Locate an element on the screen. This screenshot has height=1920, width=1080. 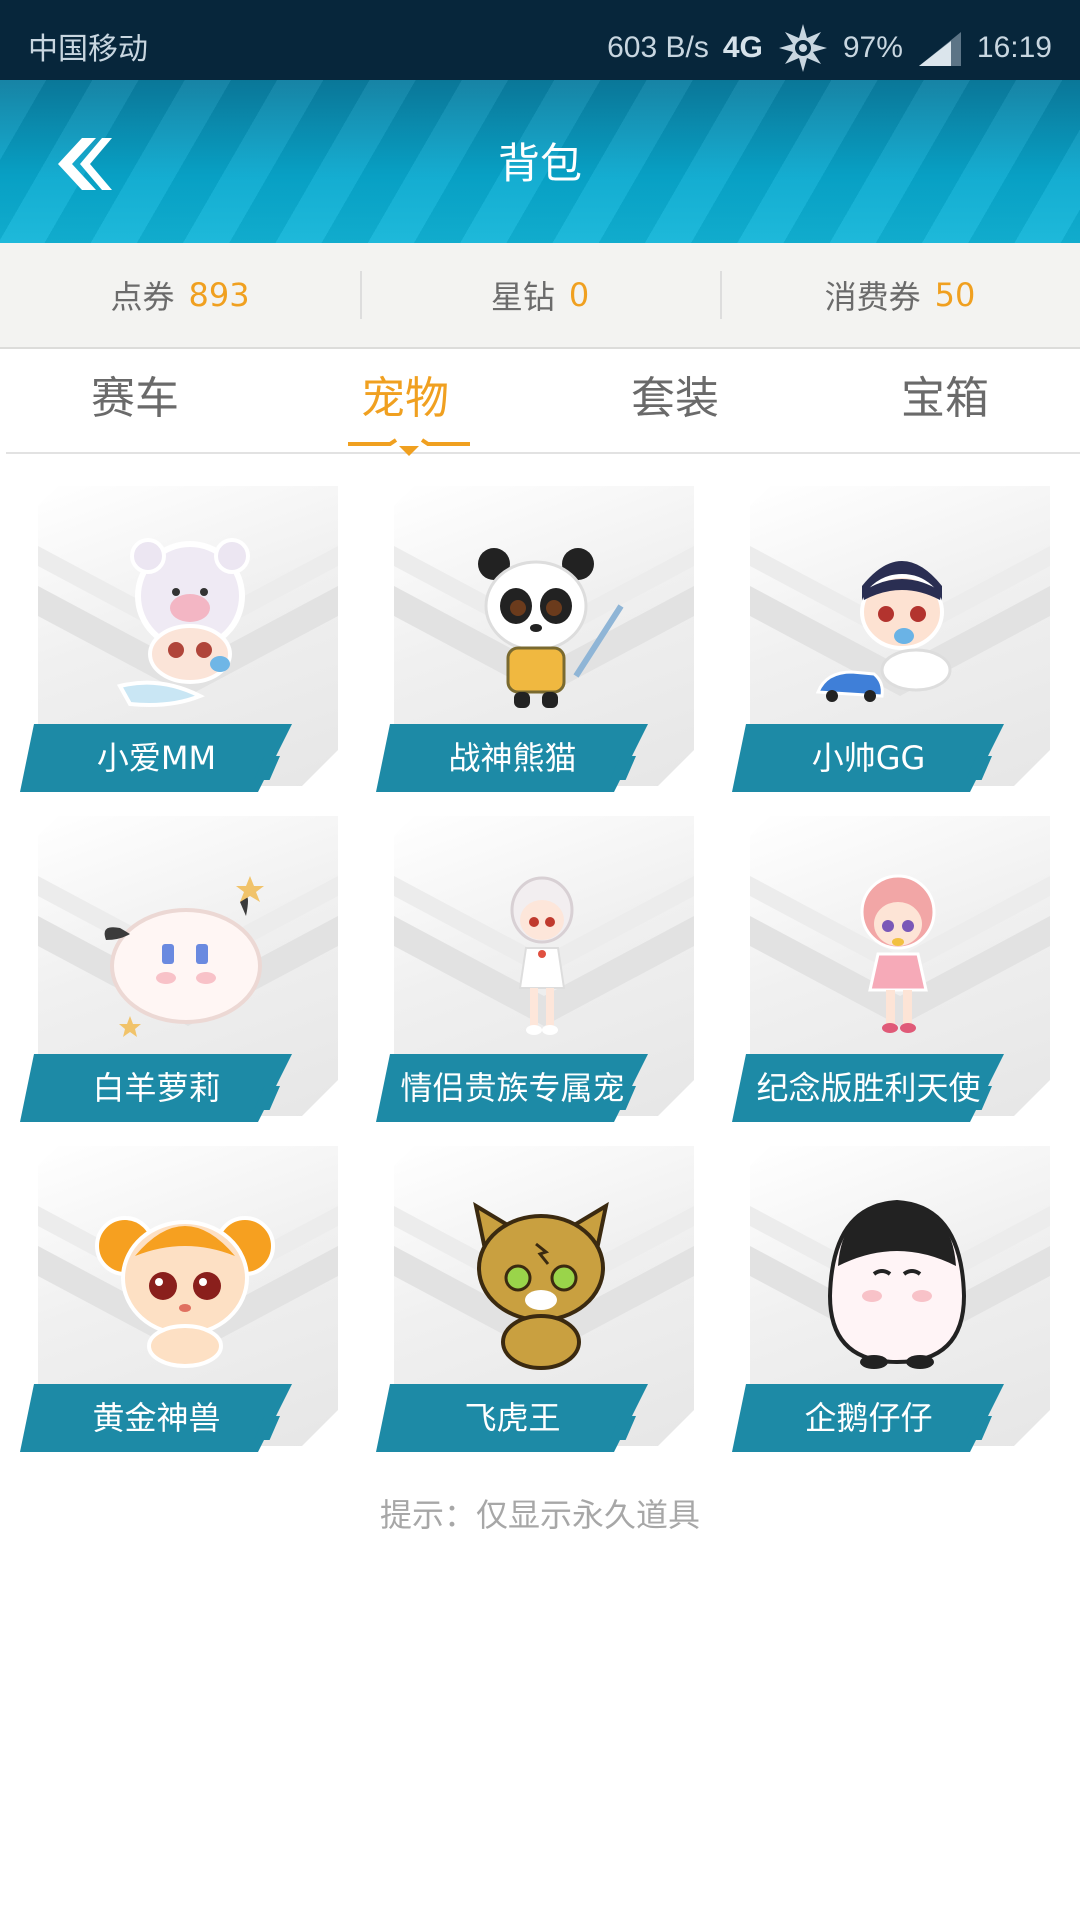
tab-divider is located at coordinates (543, 453).